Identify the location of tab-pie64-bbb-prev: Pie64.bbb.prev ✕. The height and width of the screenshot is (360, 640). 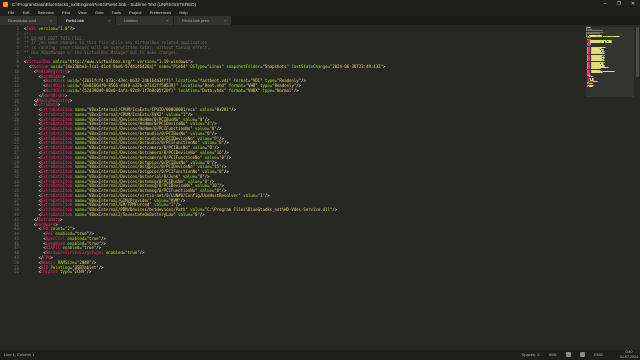
(203, 20).